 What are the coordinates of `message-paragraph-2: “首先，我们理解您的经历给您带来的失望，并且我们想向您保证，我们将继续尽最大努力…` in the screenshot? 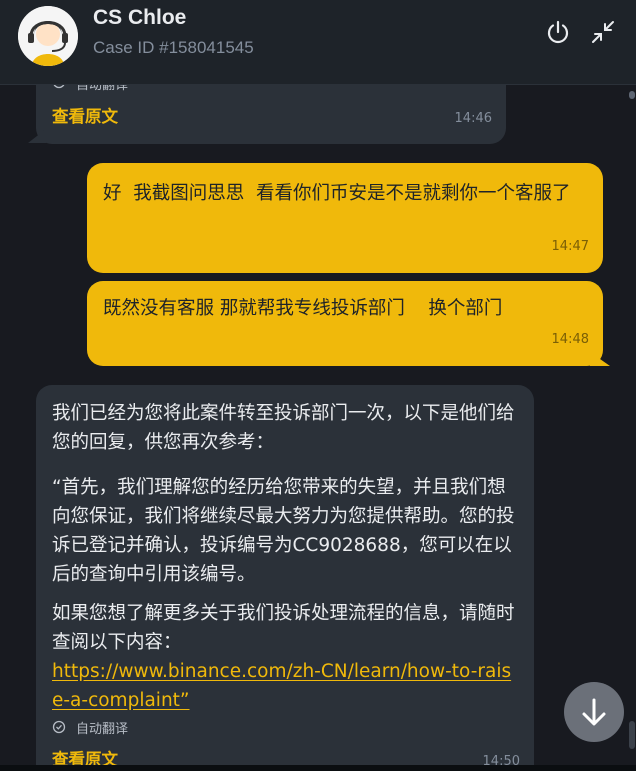 It's located at (283, 531).